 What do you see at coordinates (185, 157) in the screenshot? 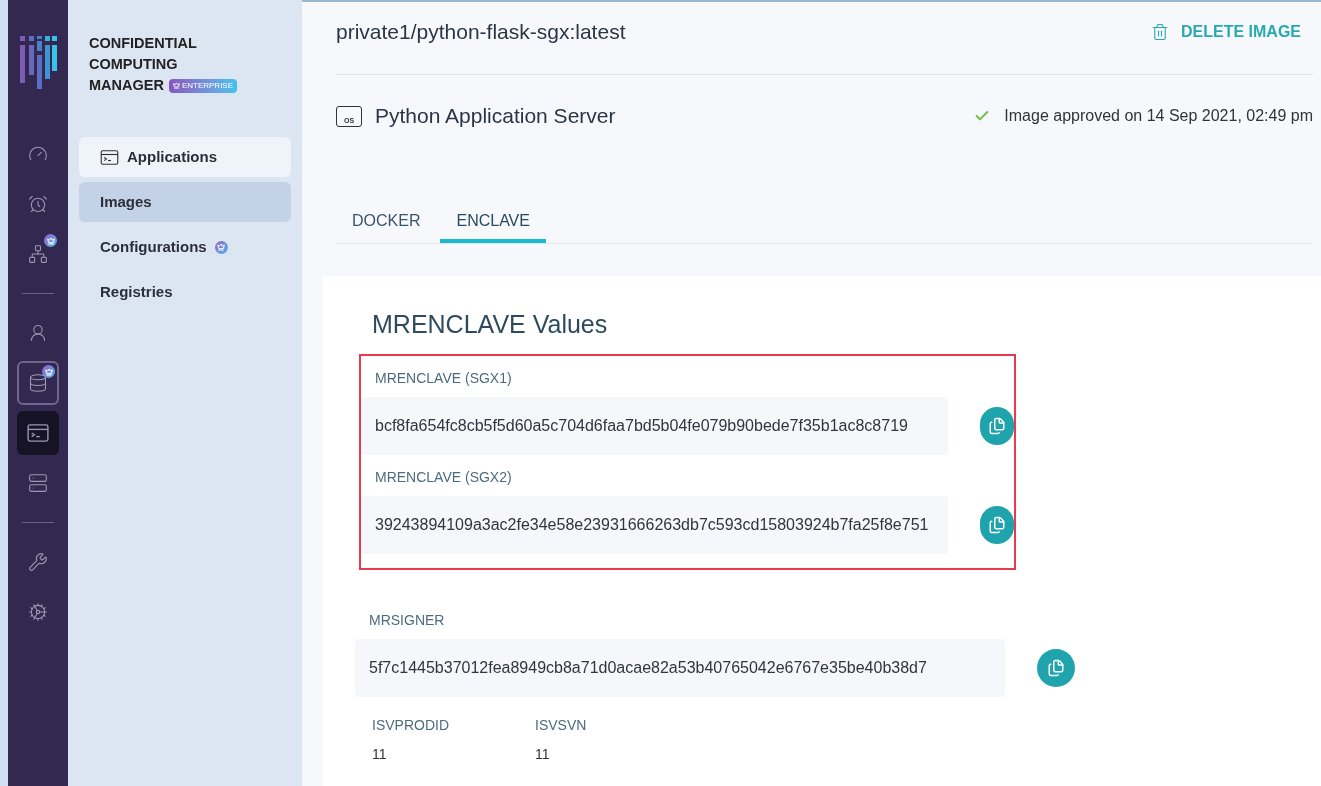
I see `nav-item: Applications` at bounding box center [185, 157].